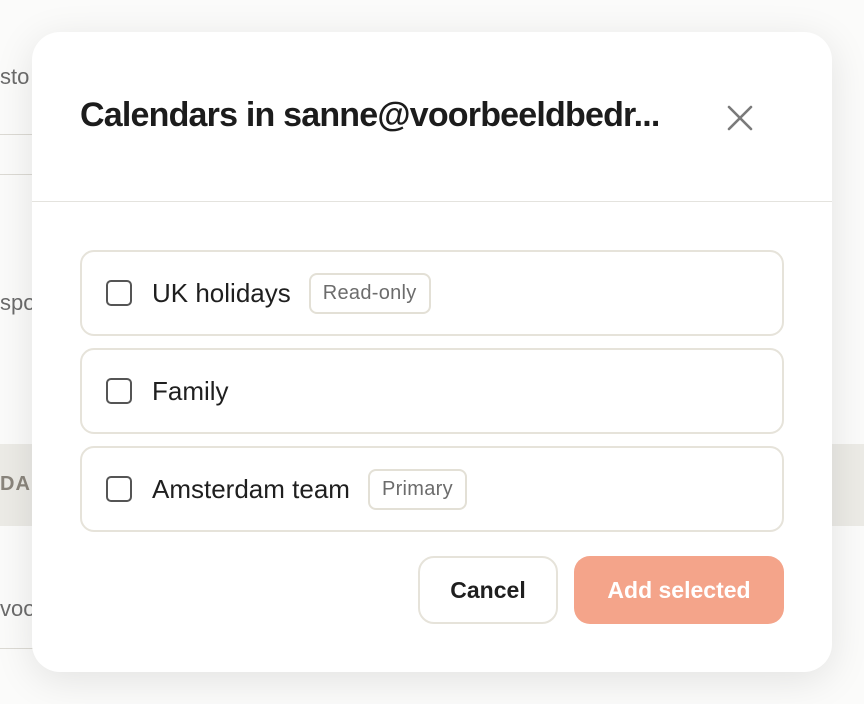 This screenshot has width=864, height=704. What do you see at coordinates (369, 293) in the screenshot?
I see `read-only-badge: Read-only` at bounding box center [369, 293].